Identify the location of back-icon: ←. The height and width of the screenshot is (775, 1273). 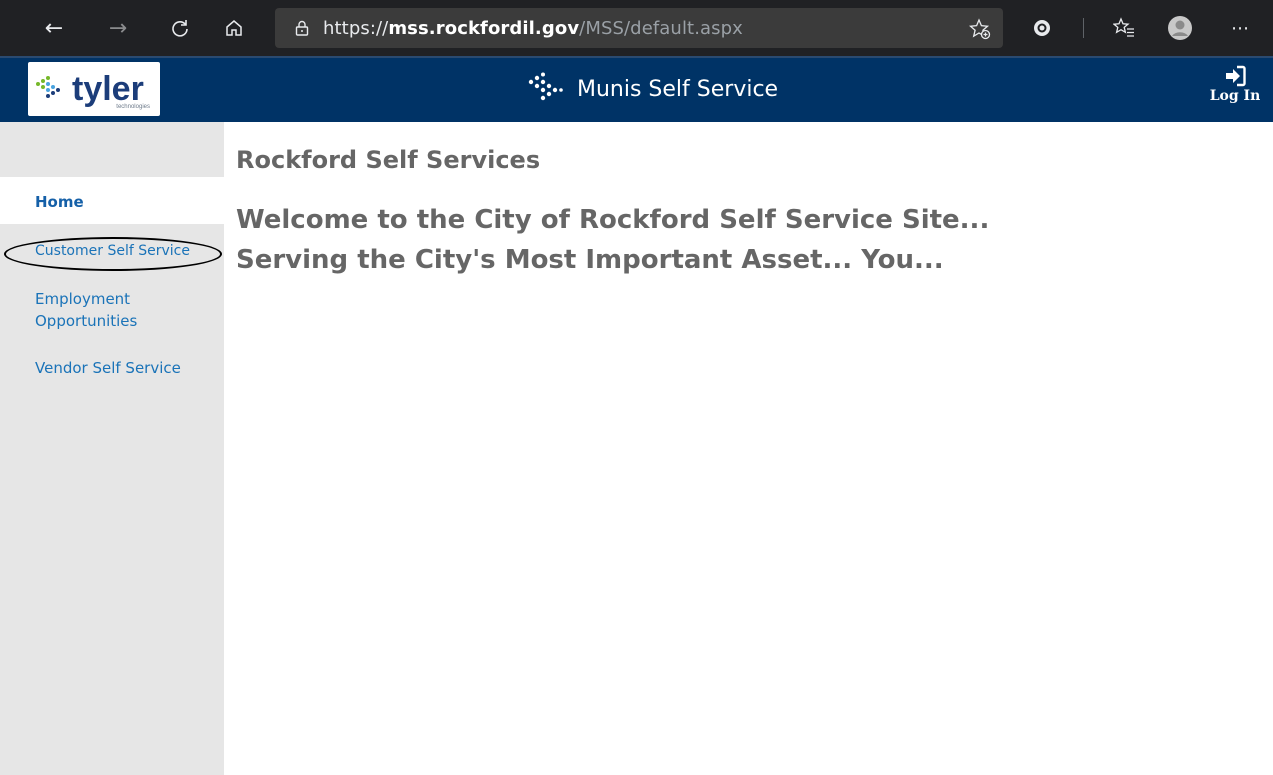
(54, 28).